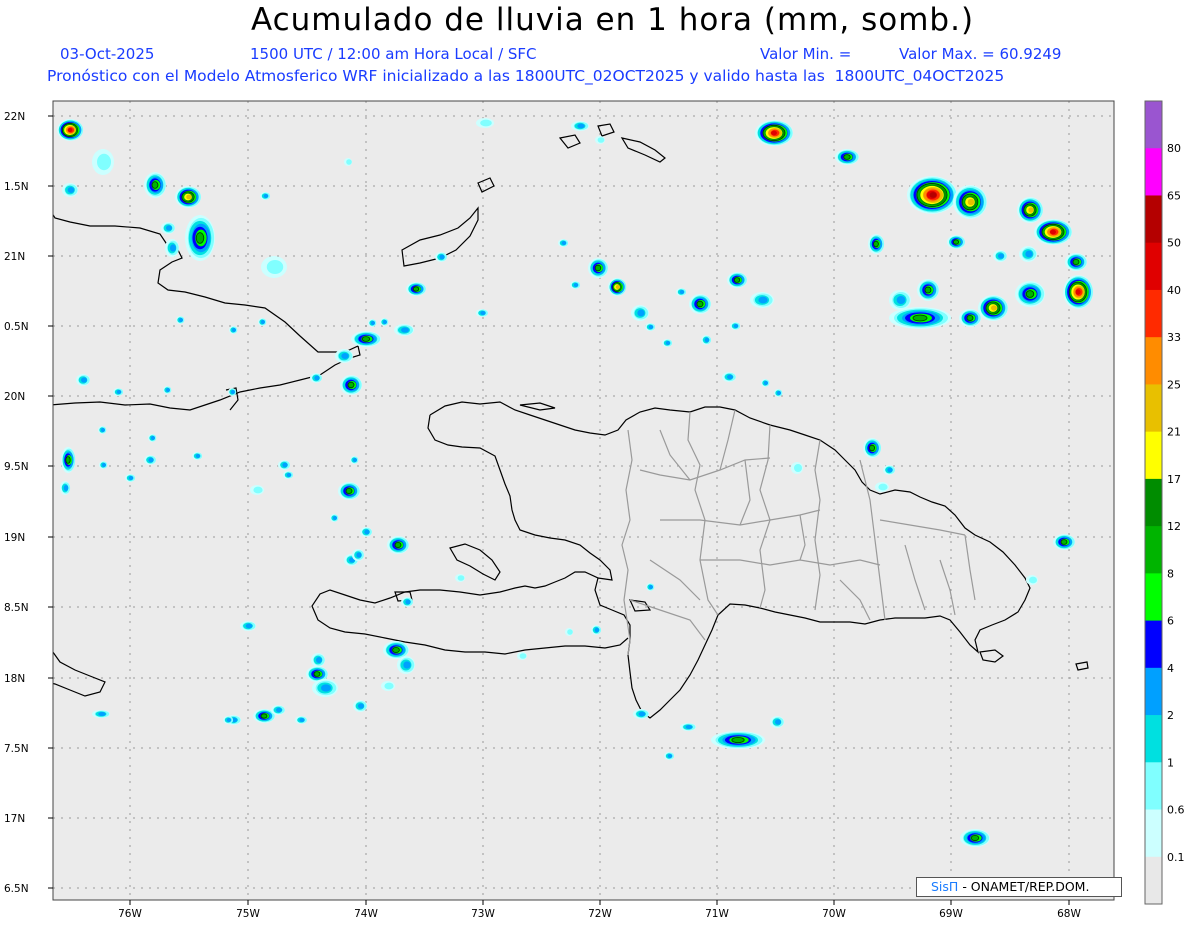 The height and width of the screenshot is (927, 1200). What do you see at coordinates (1174, 384) in the screenshot?
I see `colorbar-label: 25` at bounding box center [1174, 384].